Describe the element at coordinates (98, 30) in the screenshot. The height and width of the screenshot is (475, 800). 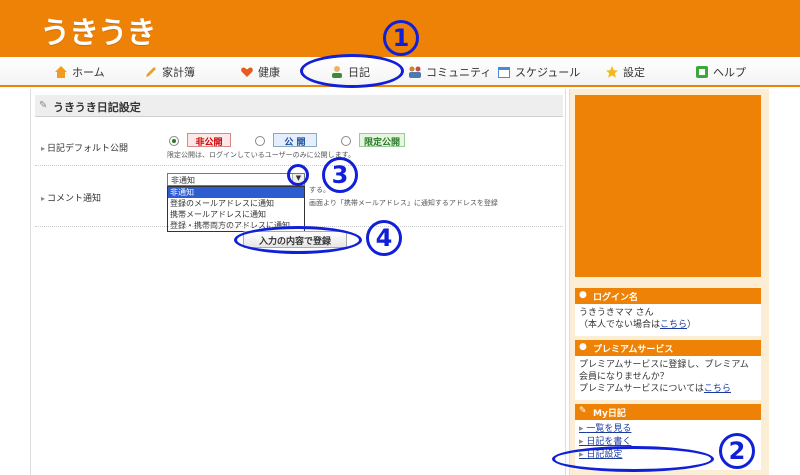
I see `site-logo: うきうき` at that location.